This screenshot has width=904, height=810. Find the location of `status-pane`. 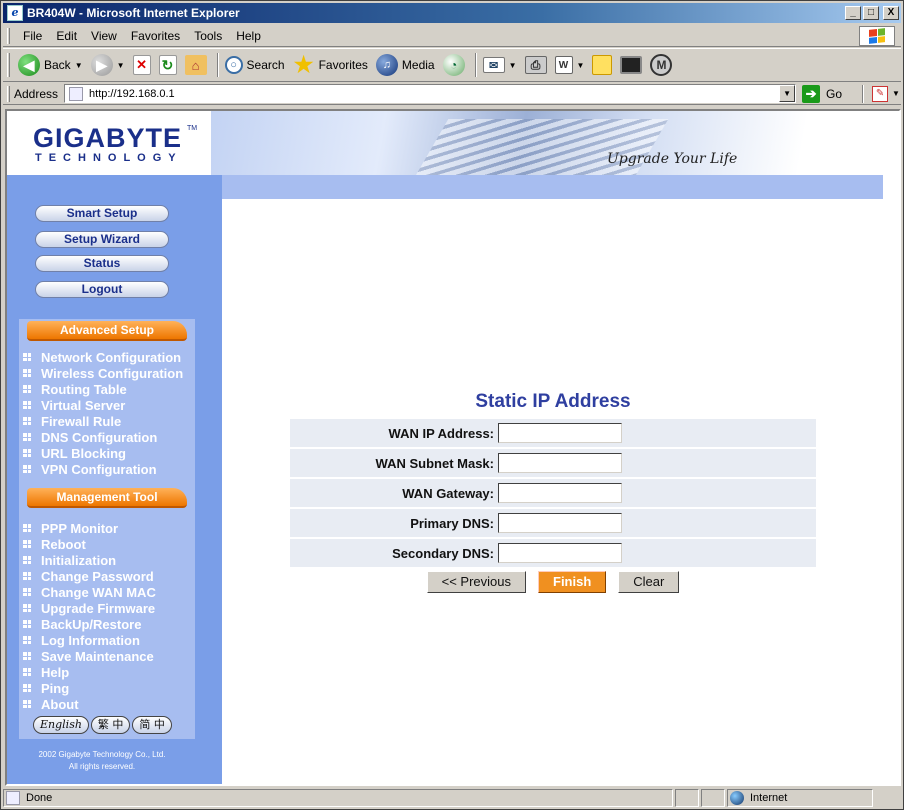

status-pane is located at coordinates (687, 798).